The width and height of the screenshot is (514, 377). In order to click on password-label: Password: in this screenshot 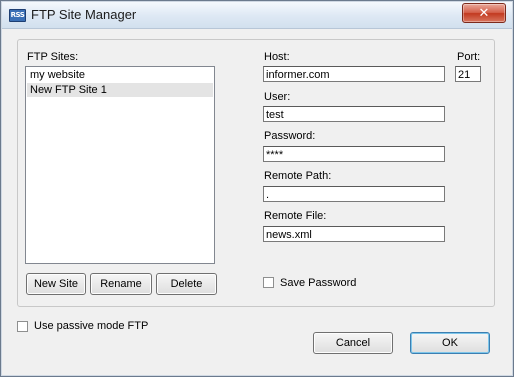, I will do `click(290, 136)`.